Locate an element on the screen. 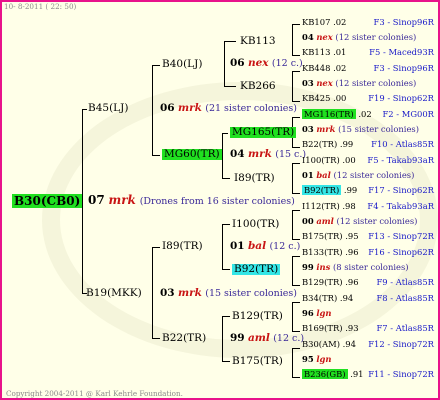 The width and height of the screenshot is (440, 400). node-i89: I89(TR) is located at coordinates (182, 246).